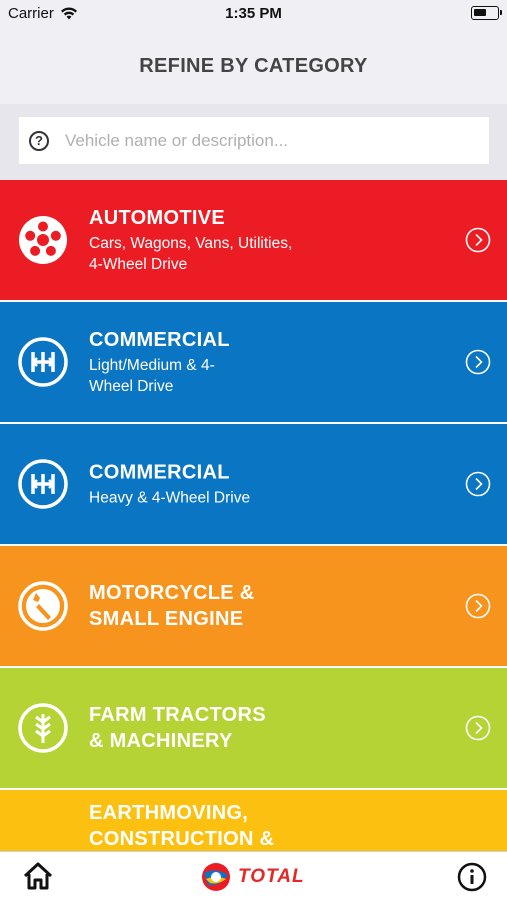 The image size is (507, 900). Describe the element at coordinates (271, 876) in the screenshot. I see `total-logo-text: TOTAL` at that location.